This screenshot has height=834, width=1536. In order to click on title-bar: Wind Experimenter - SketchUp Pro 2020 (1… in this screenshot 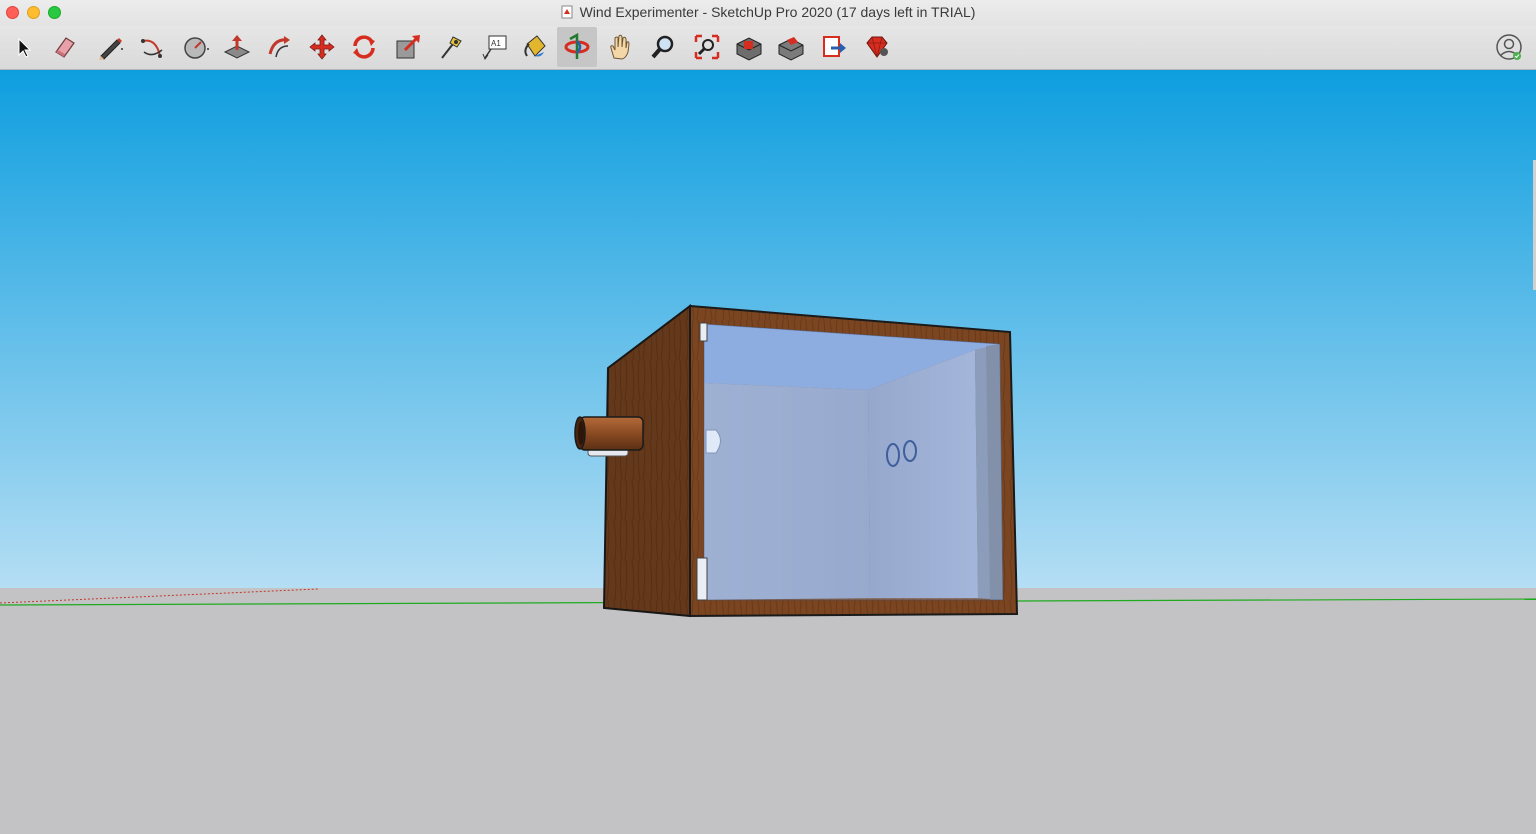, I will do `click(768, 13)`.